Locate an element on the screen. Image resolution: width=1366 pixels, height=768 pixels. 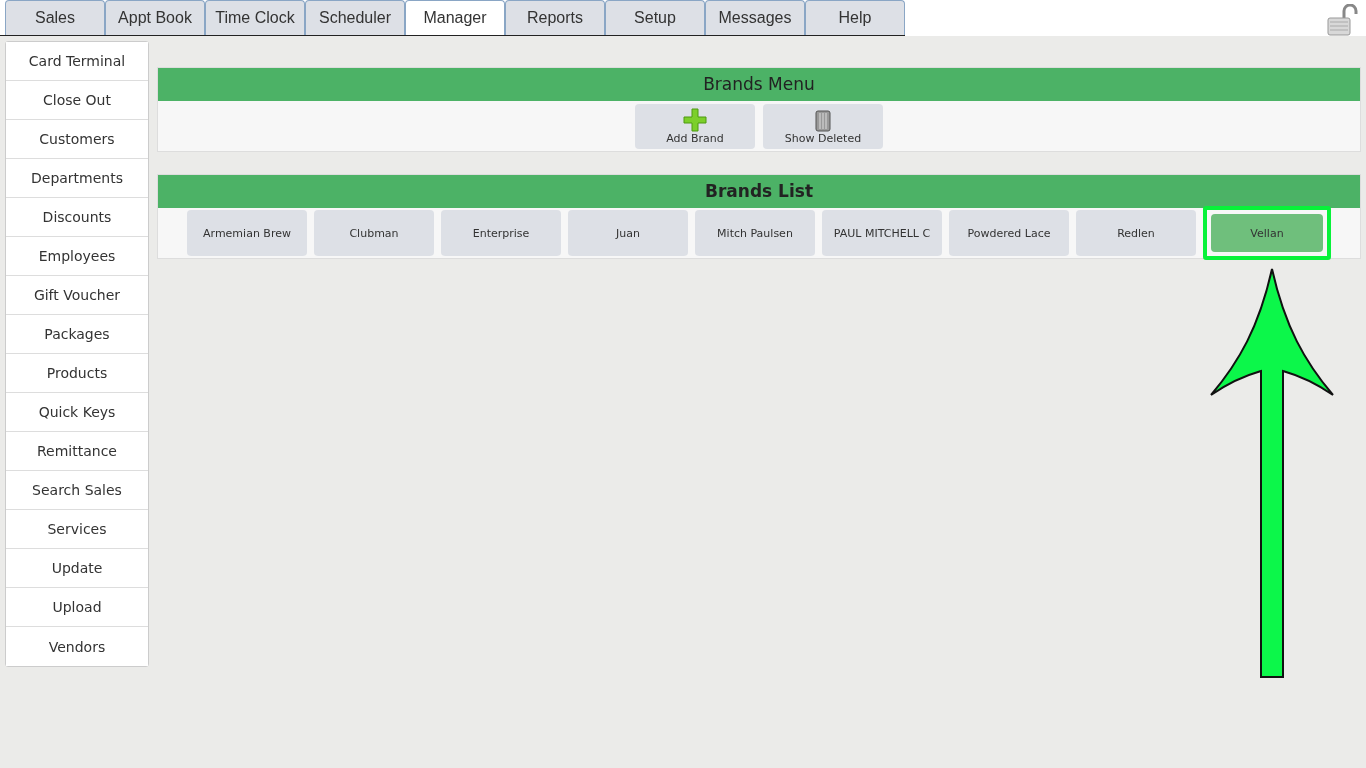
brand-button: PAUL MITCHELL C is located at coordinates (882, 233).